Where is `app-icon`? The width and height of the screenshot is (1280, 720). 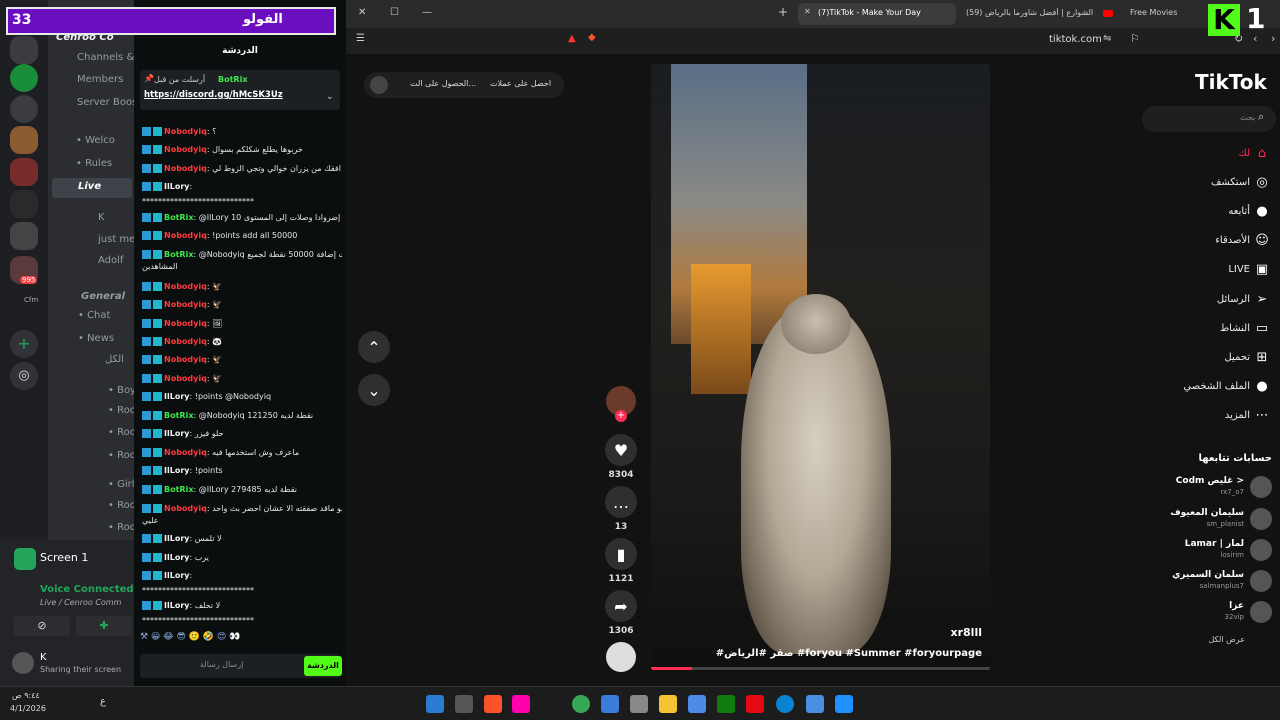 app-icon is located at coordinates (639, 704).